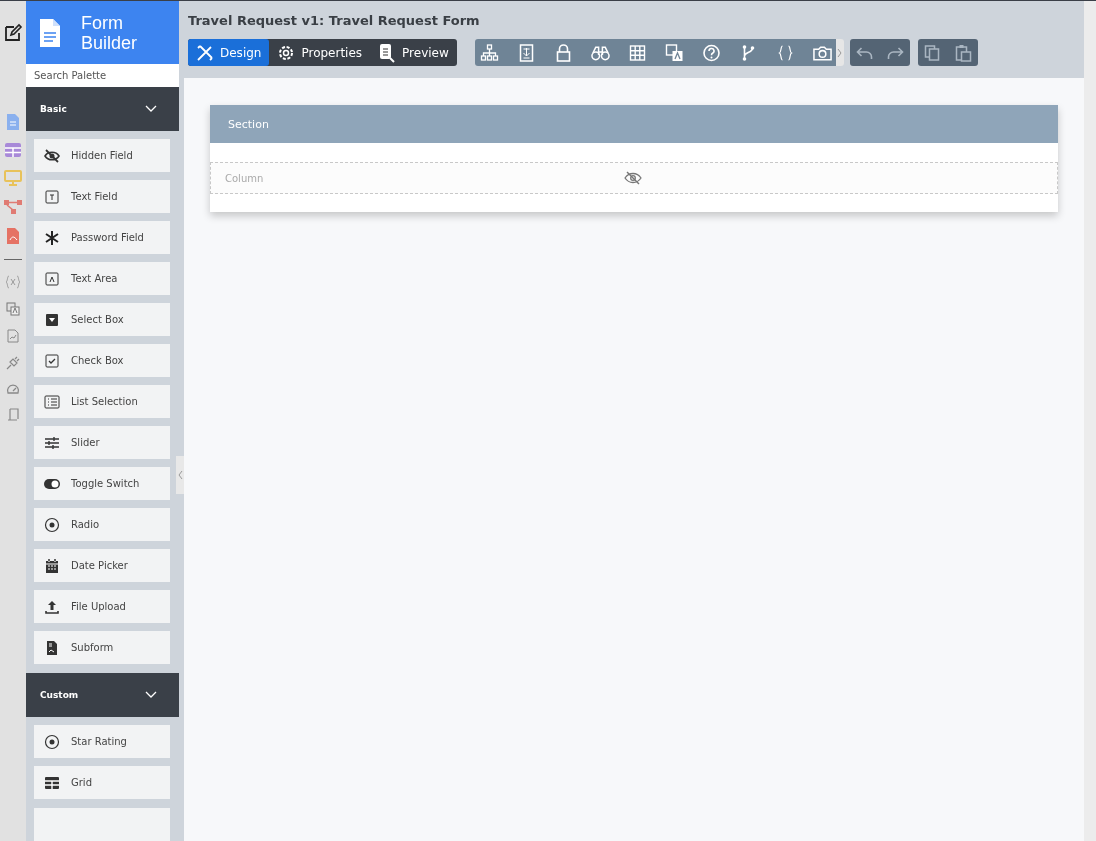 The image size is (1096, 841). I want to click on item-label: Check Box, so click(97, 360).